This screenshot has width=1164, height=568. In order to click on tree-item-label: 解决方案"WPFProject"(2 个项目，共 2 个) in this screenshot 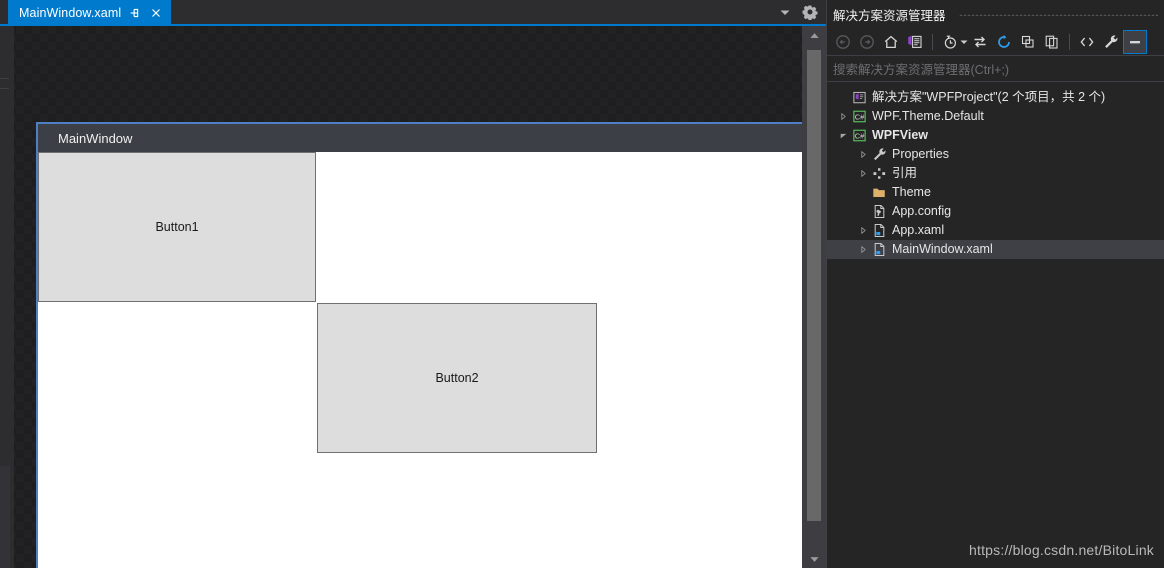, I will do `click(989, 97)`.